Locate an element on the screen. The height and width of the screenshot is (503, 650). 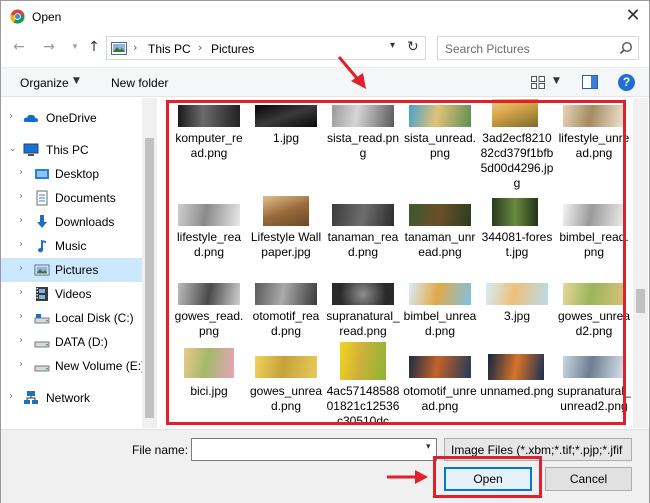
chevron-down-icon: ⌄ is located at coordinates (13, 149).